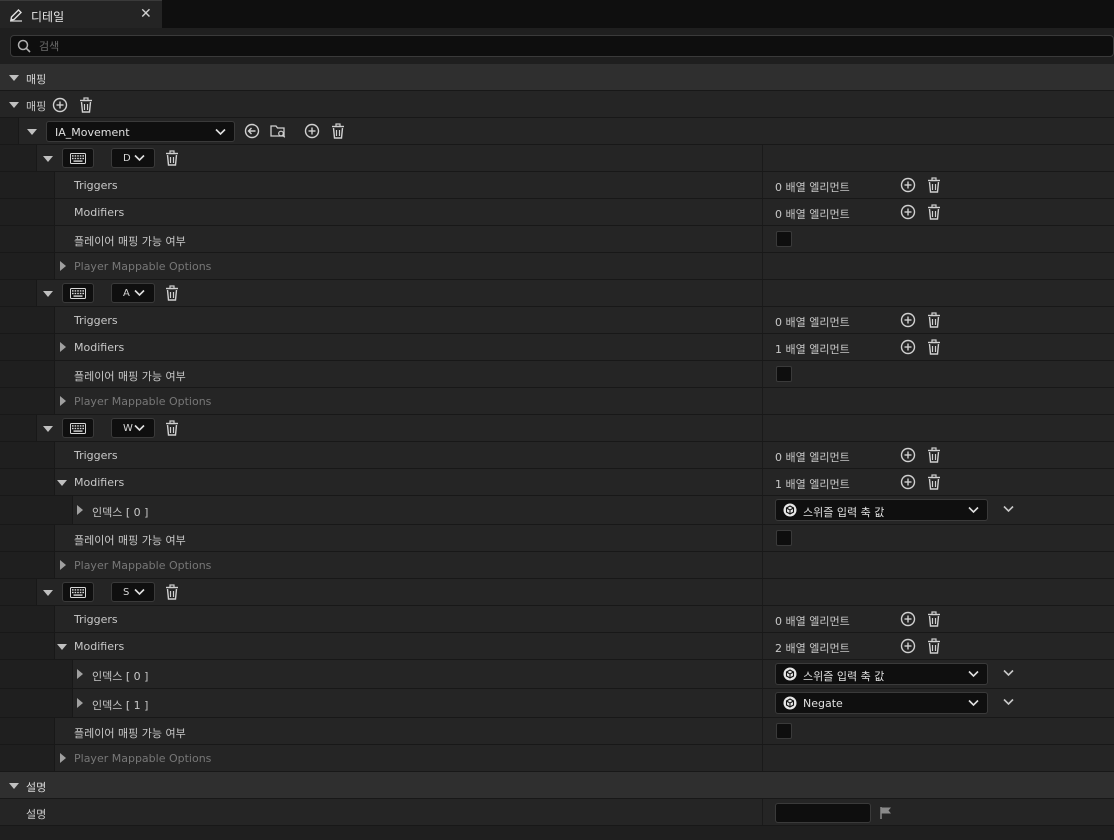 Image resolution: width=1114 pixels, height=840 pixels. I want to click on key-select: W, so click(133, 428).